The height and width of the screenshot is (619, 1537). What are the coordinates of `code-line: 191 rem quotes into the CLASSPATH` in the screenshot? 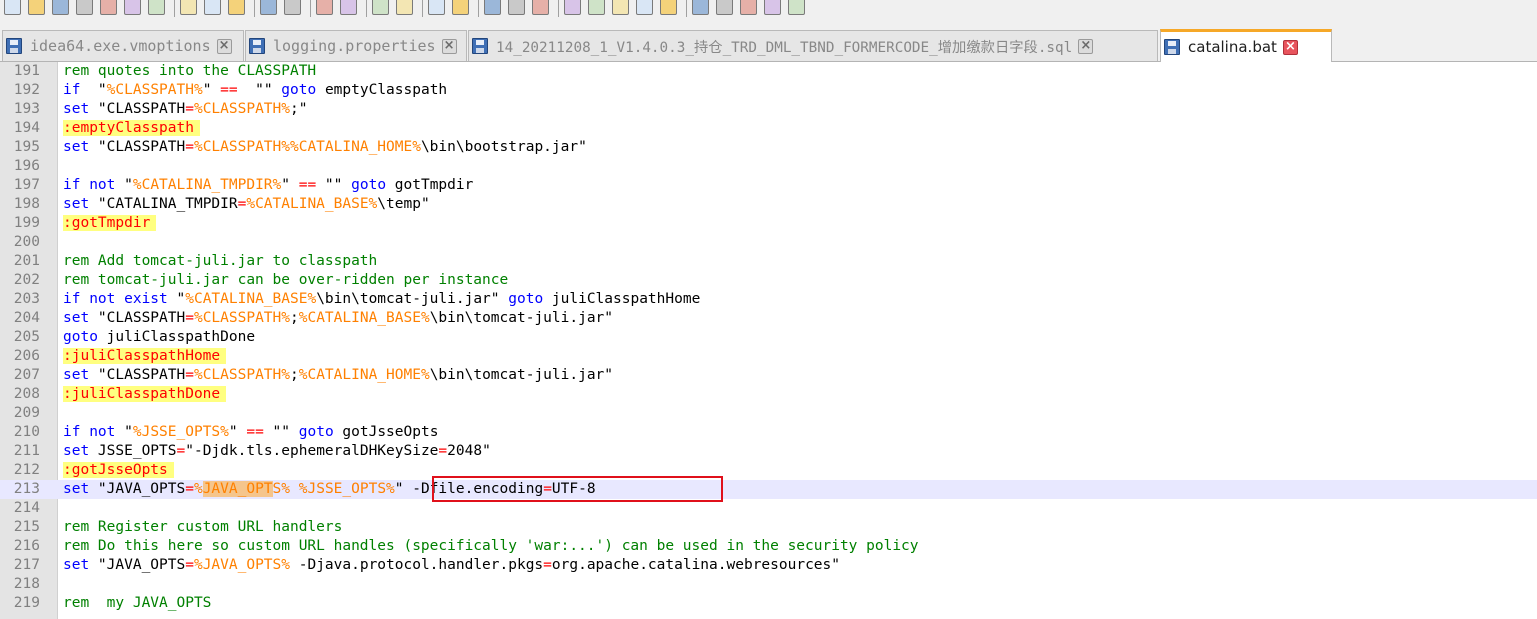 It's located at (768, 71).